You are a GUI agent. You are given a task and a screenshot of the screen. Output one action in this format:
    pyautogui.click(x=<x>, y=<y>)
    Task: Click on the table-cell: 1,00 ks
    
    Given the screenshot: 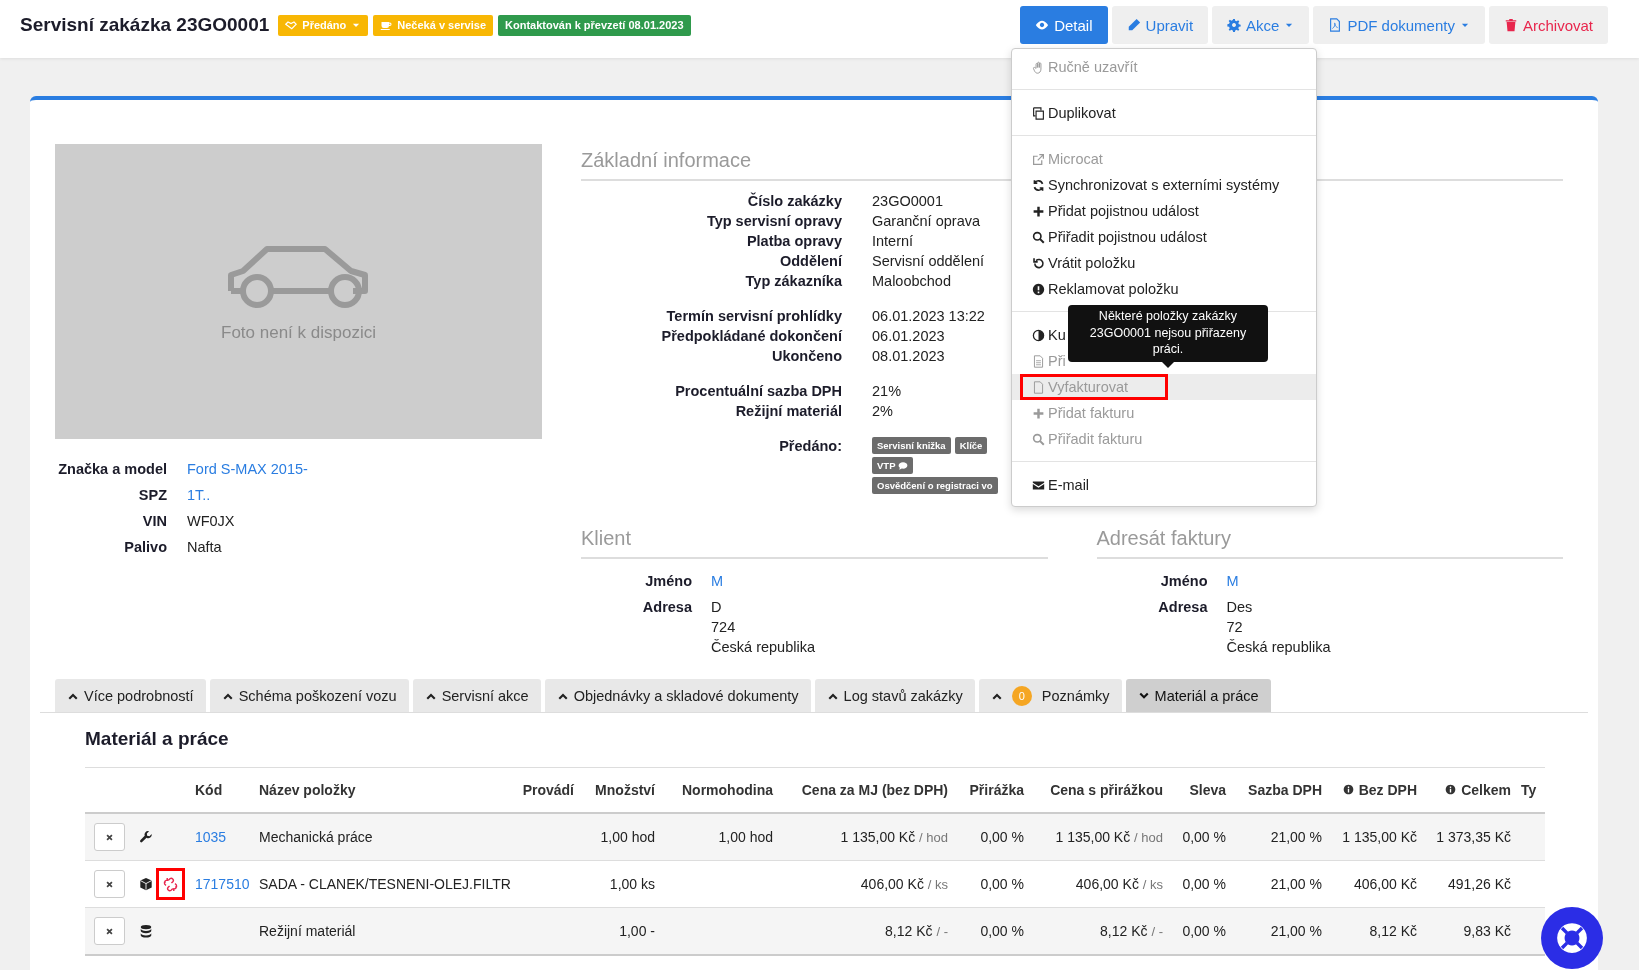 What is the action you would take?
    pyautogui.click(x=632, y=884)
    